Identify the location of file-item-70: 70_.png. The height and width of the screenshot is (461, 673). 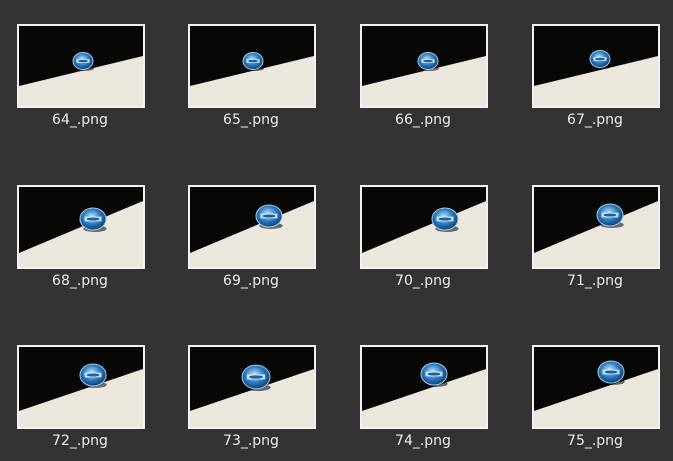
(424, 250).